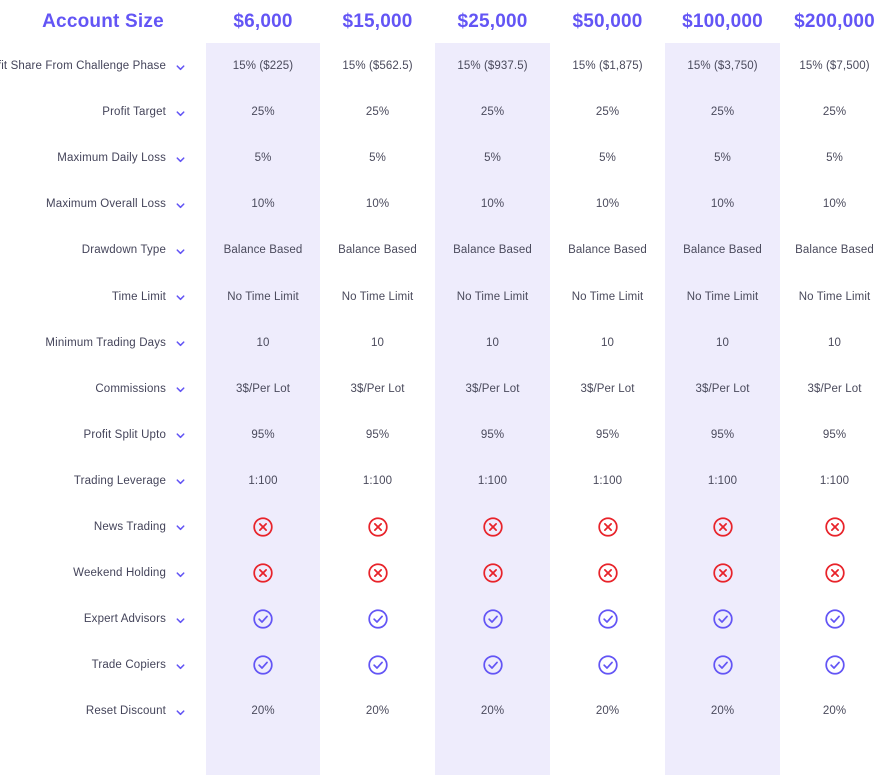  Describe the element at coordinates (722, 480) in the screenshot. I see `cell-9-4: 1:100` at that location.